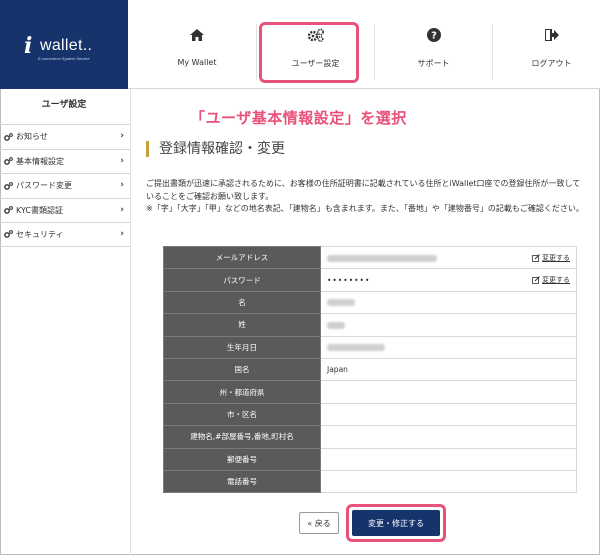 The height and width of the screenshot is (555, 600). I want to click on row-label: 生年月日, so click(242, 347).